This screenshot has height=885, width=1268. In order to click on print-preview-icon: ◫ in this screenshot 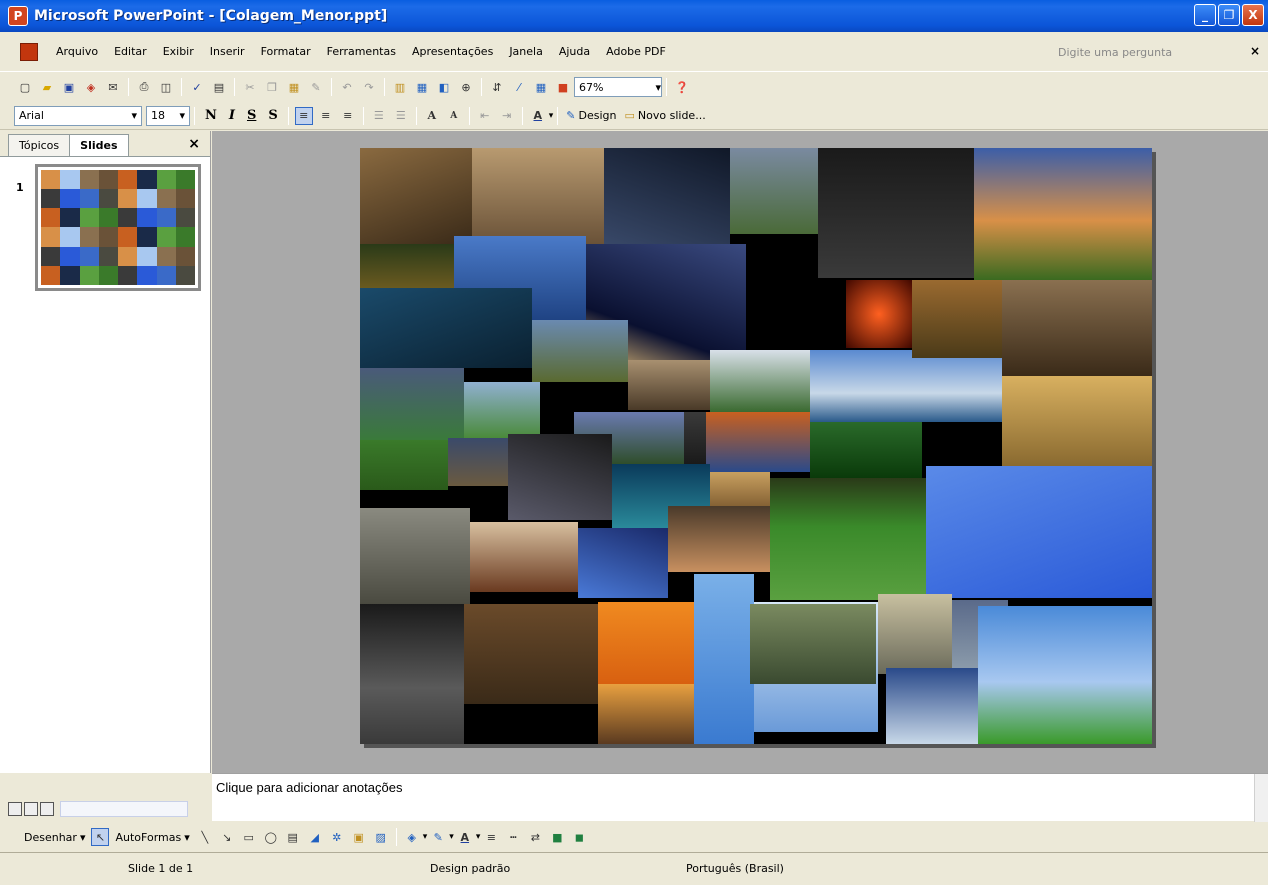, I will do `click(166, 87)`.